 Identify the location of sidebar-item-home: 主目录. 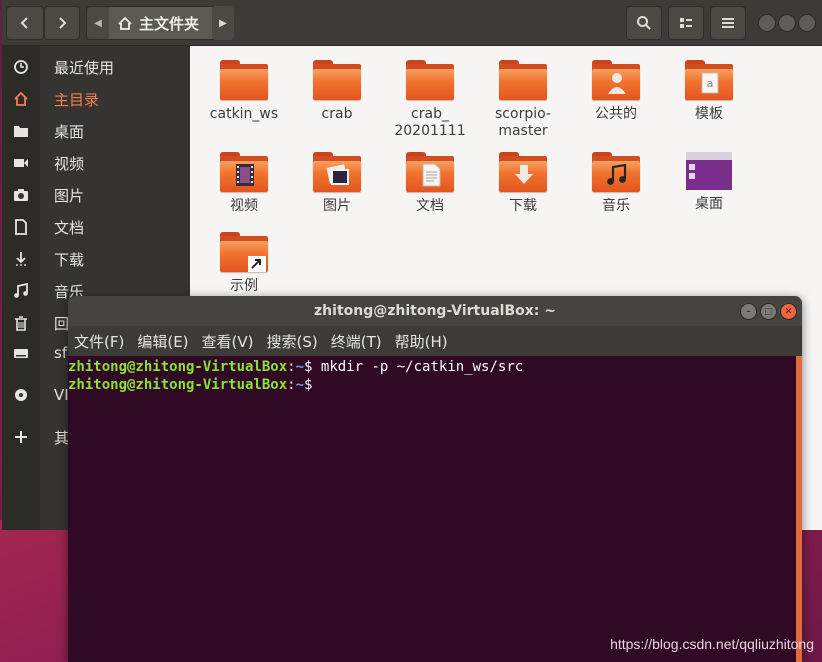
(96, 99).